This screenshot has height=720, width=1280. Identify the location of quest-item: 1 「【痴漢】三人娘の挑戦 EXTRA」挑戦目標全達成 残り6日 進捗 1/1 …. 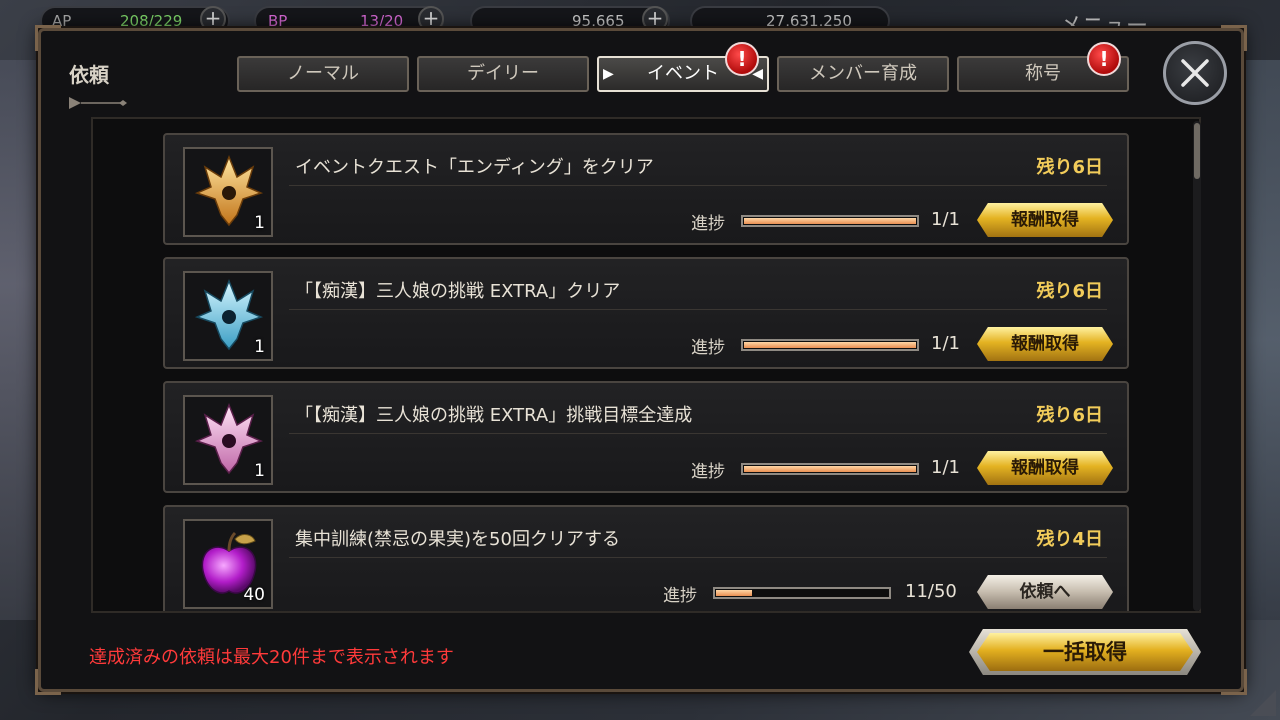
(646, 437).